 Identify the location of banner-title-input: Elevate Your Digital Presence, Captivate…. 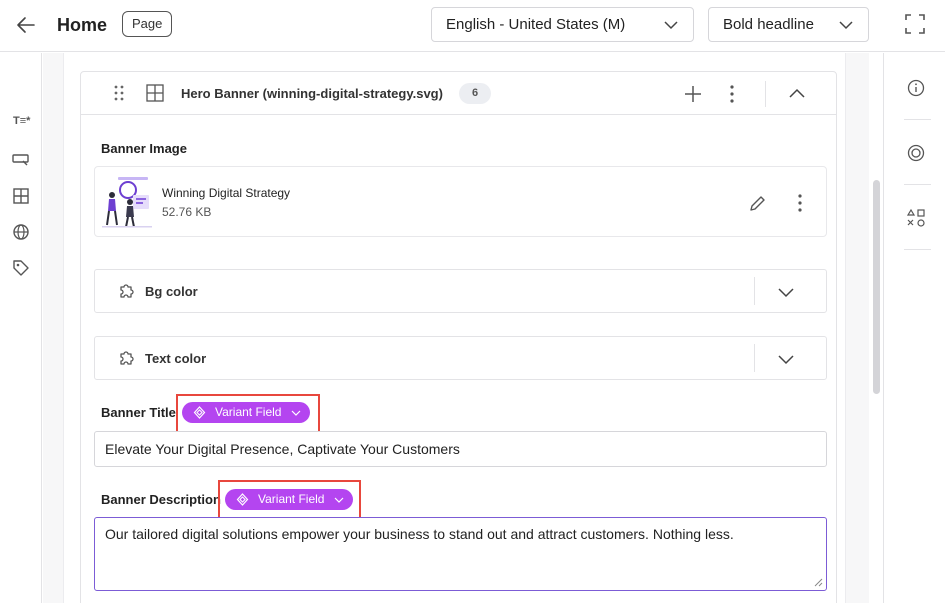
(460, 449).